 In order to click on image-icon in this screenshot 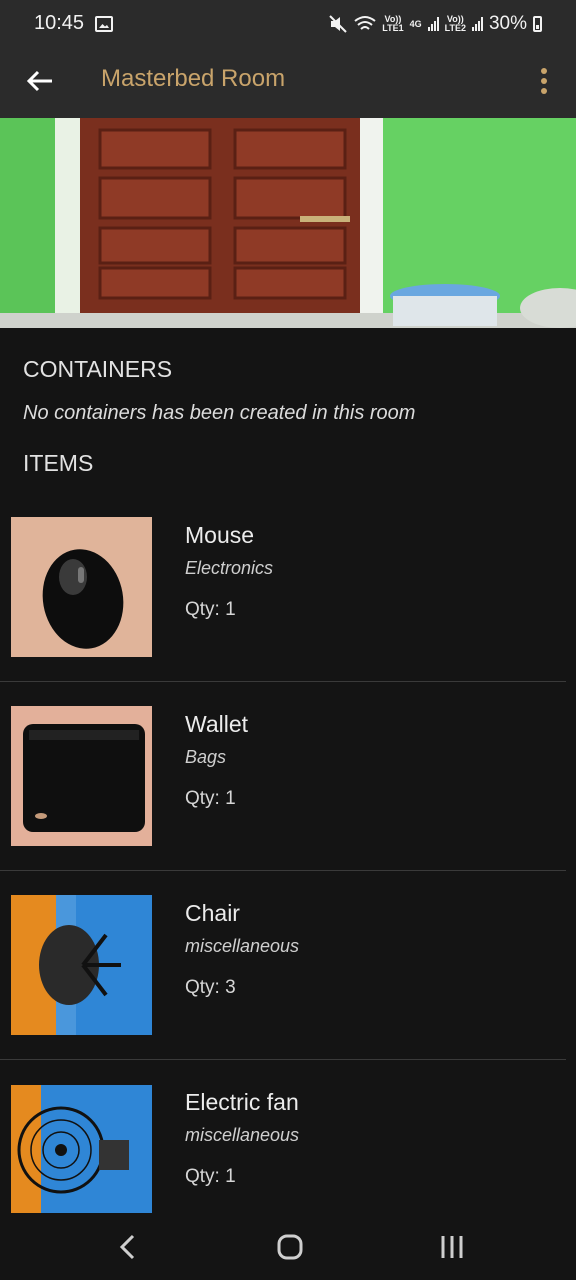, I will do `click(104, 24)`.